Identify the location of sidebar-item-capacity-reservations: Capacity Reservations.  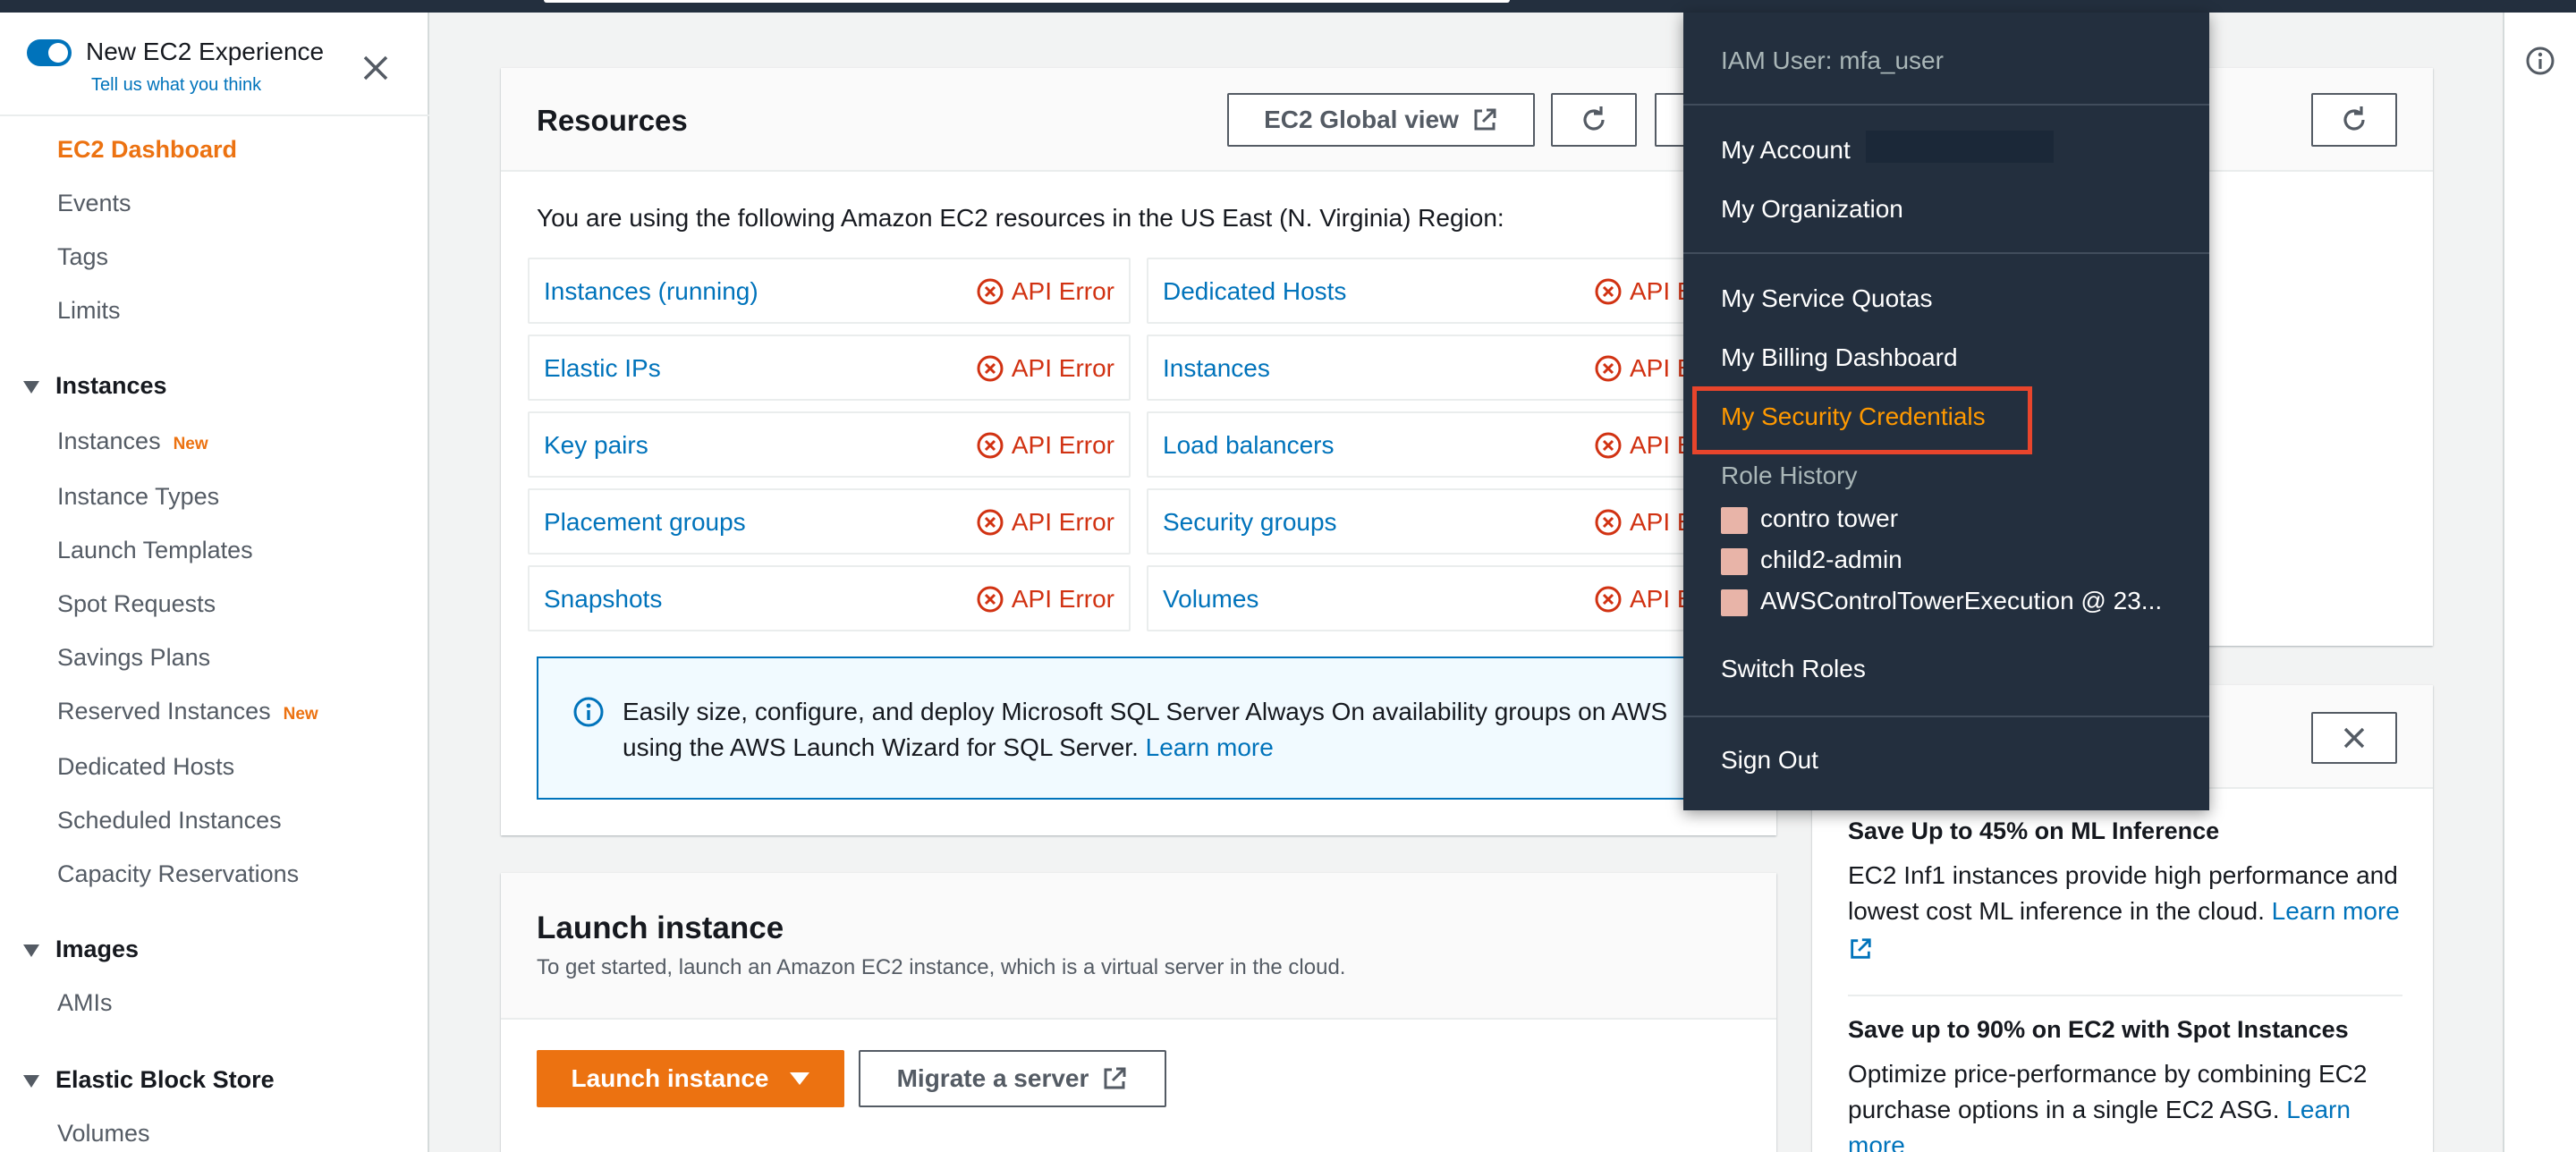
(178, 874).